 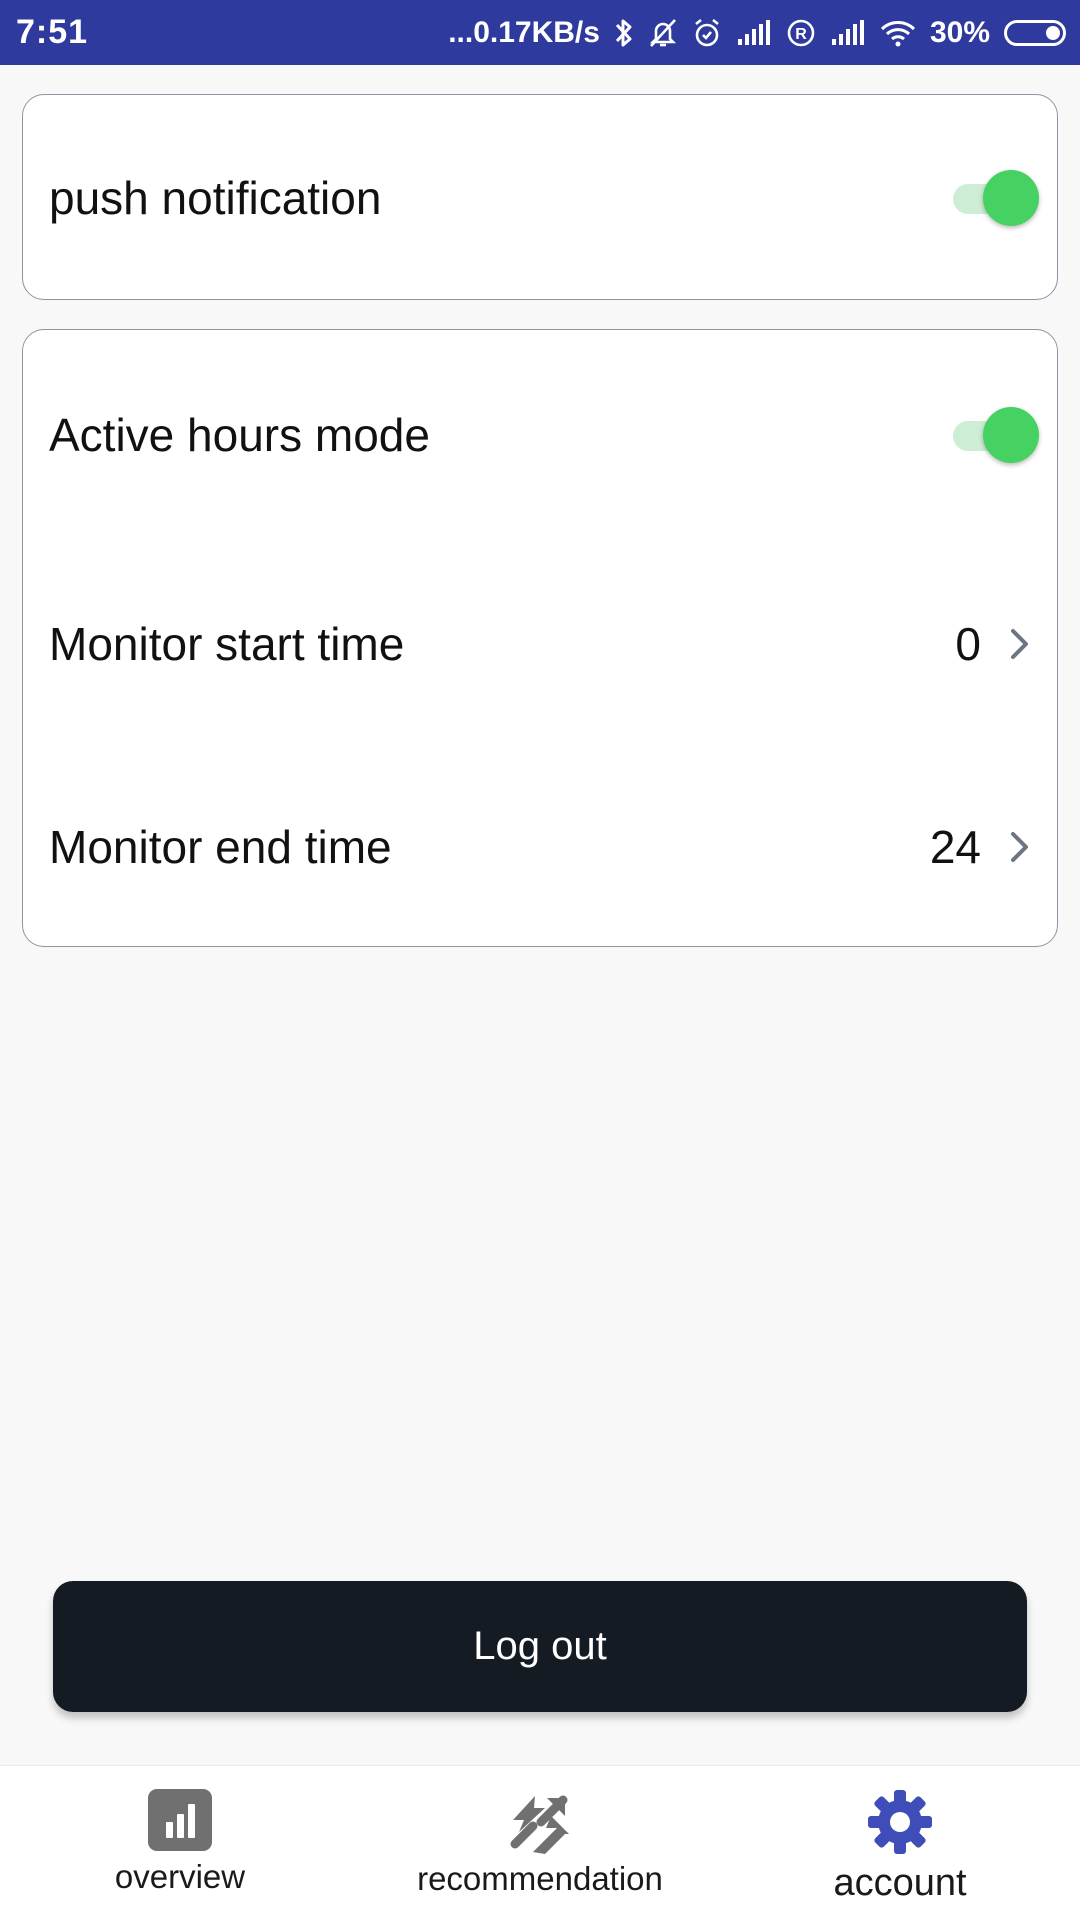 I want to click on nav-label-account: account, so click(x=900, y=1883).